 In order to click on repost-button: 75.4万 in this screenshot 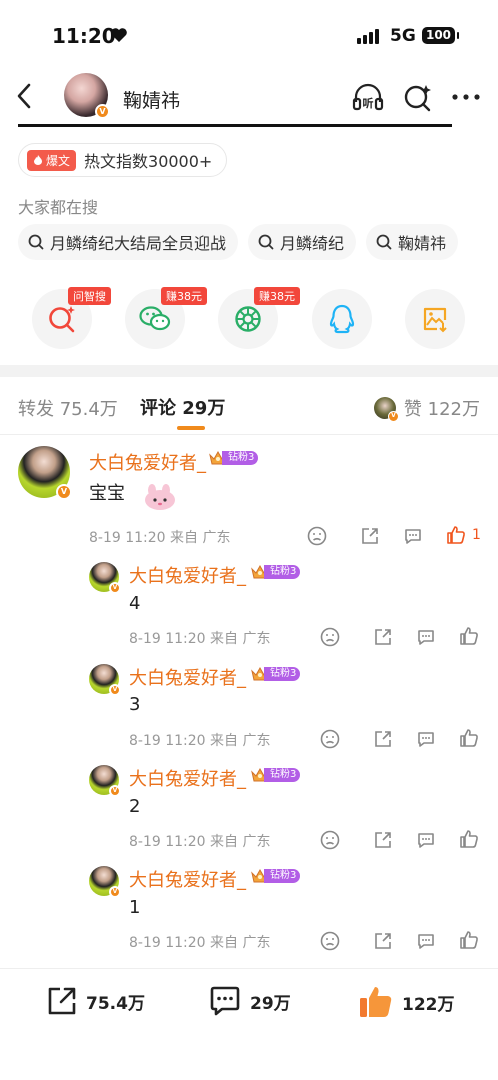, I will do `click(95, 1001)`.